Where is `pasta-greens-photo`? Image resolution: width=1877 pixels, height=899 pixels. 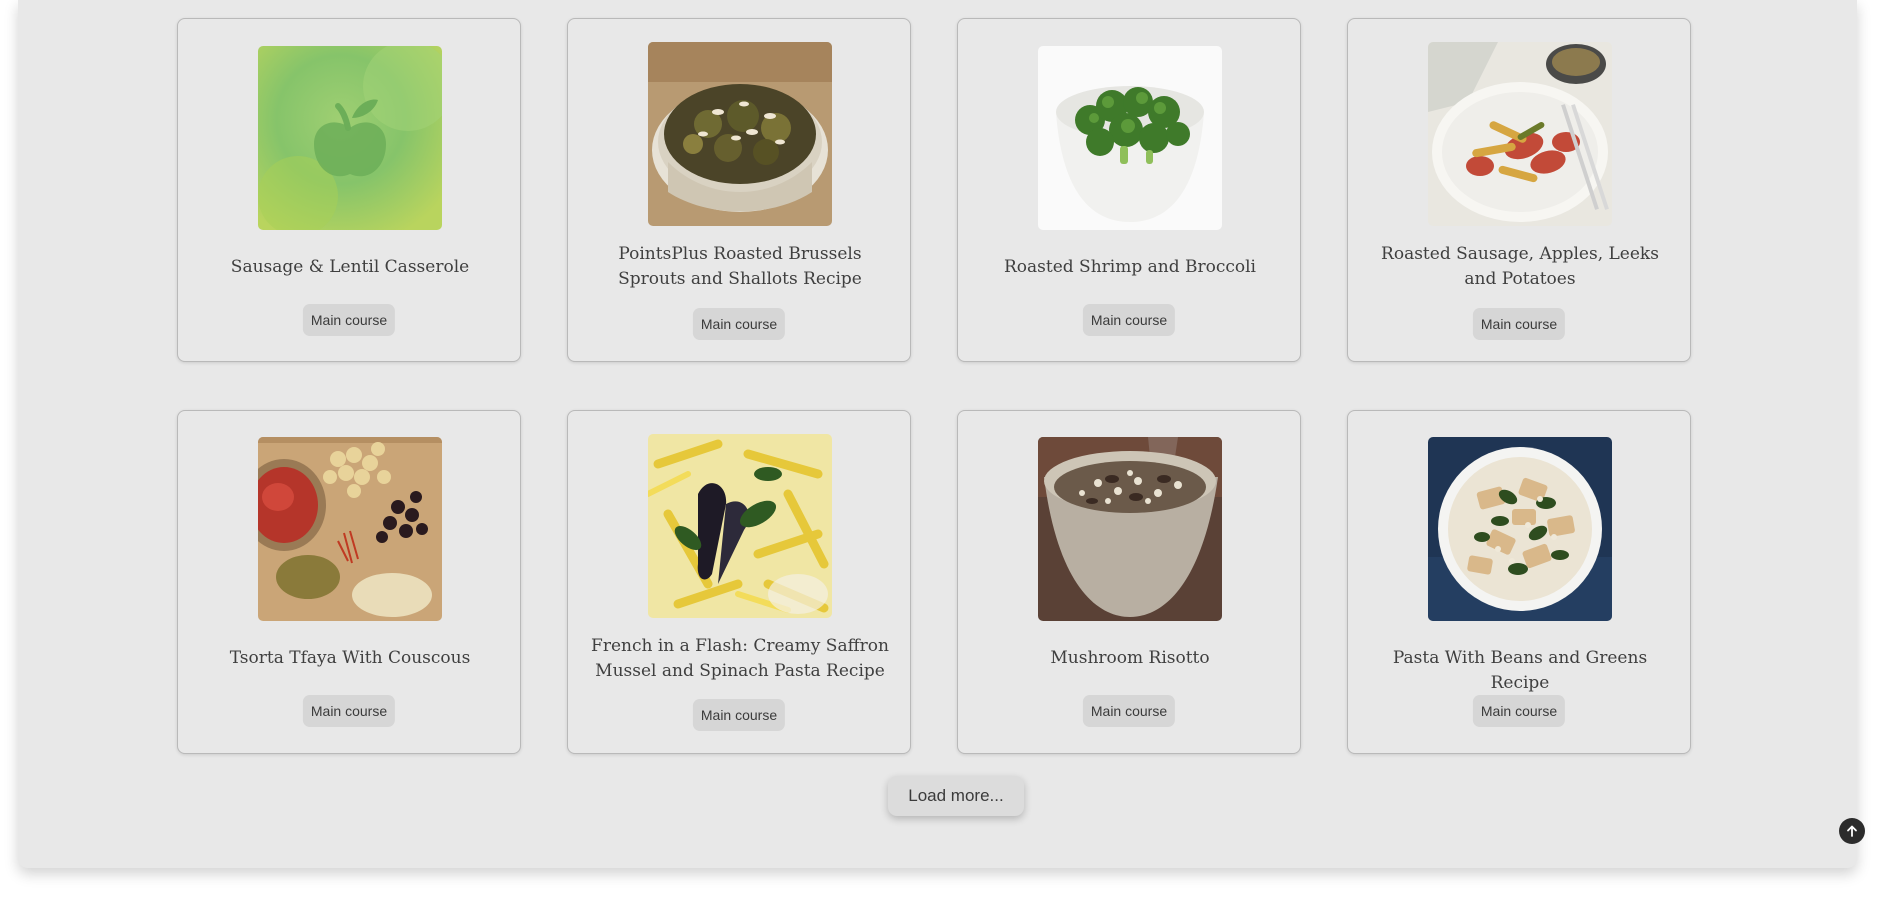 pasta-greens-photo is located at coordinates (1520, 529).